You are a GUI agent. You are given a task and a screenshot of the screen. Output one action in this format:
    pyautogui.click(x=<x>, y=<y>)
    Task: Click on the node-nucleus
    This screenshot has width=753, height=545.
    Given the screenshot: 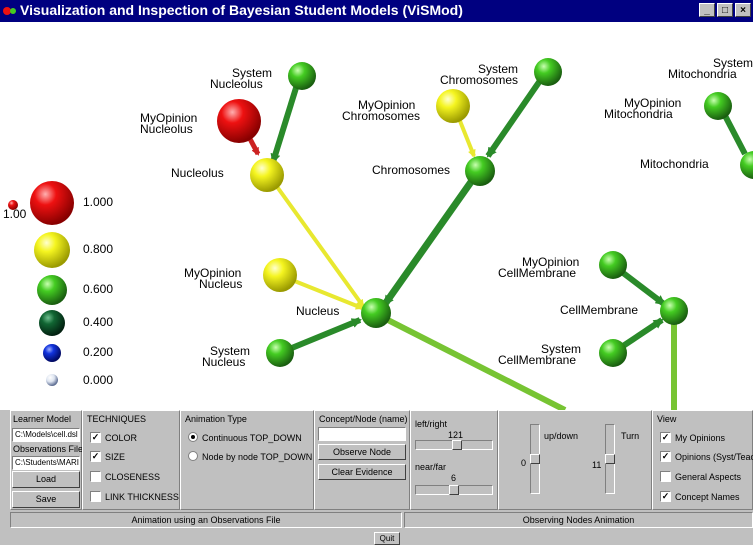 What is the action you would take?
    pyautogui.click(x=376, y=313)
    